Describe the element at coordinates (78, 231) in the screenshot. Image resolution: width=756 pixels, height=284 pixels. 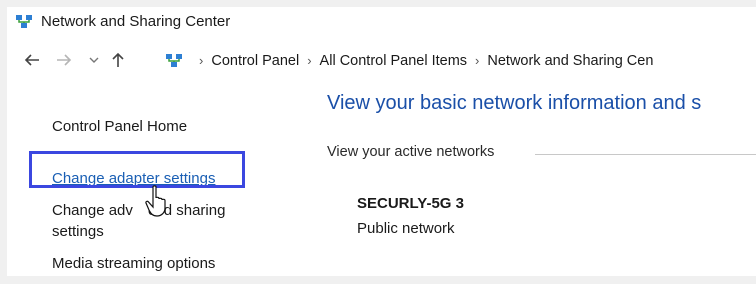
I see `sidebar-item-change-advanced-sharing-line2: settings` at that location.